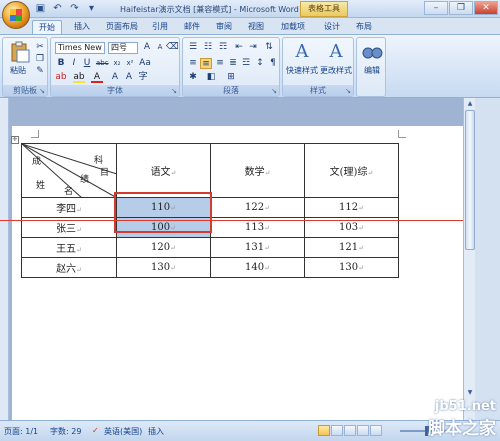 The height and width of the screenshot is (441, 500). Describe the element at coordinates (123, 48) in the screenshot. I see `font-size-field: 四号` at that location.